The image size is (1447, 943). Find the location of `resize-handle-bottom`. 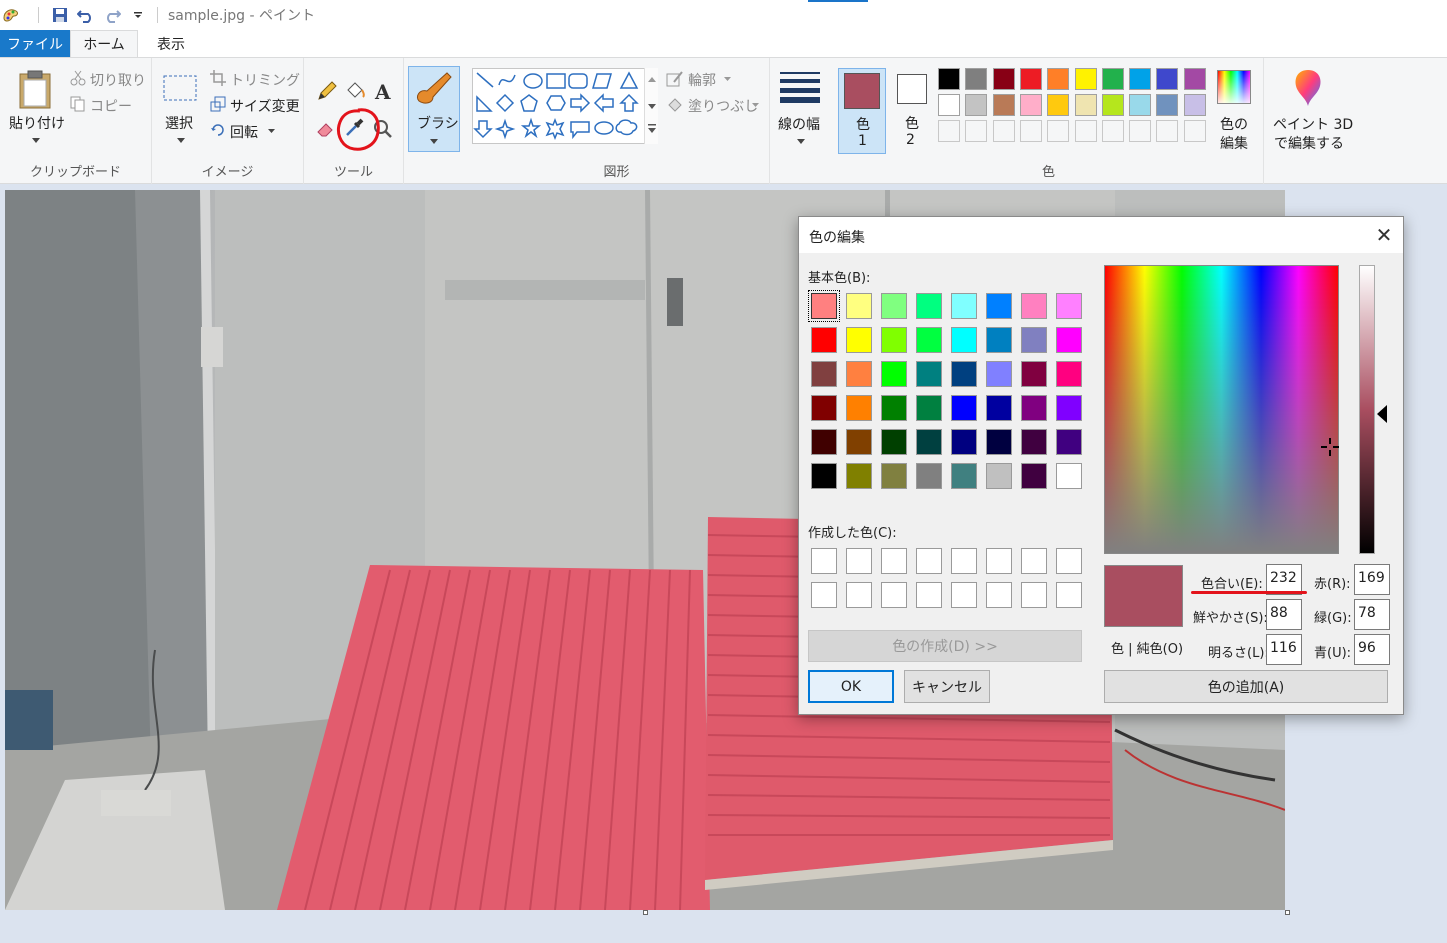

resize-handle-bottom is located at coordinates (645, 912).